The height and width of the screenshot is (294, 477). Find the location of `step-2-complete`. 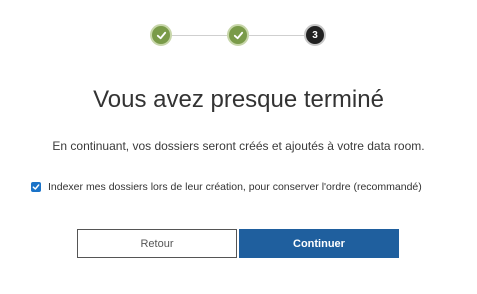

step-2-complete is located at coordinates (238, 35).